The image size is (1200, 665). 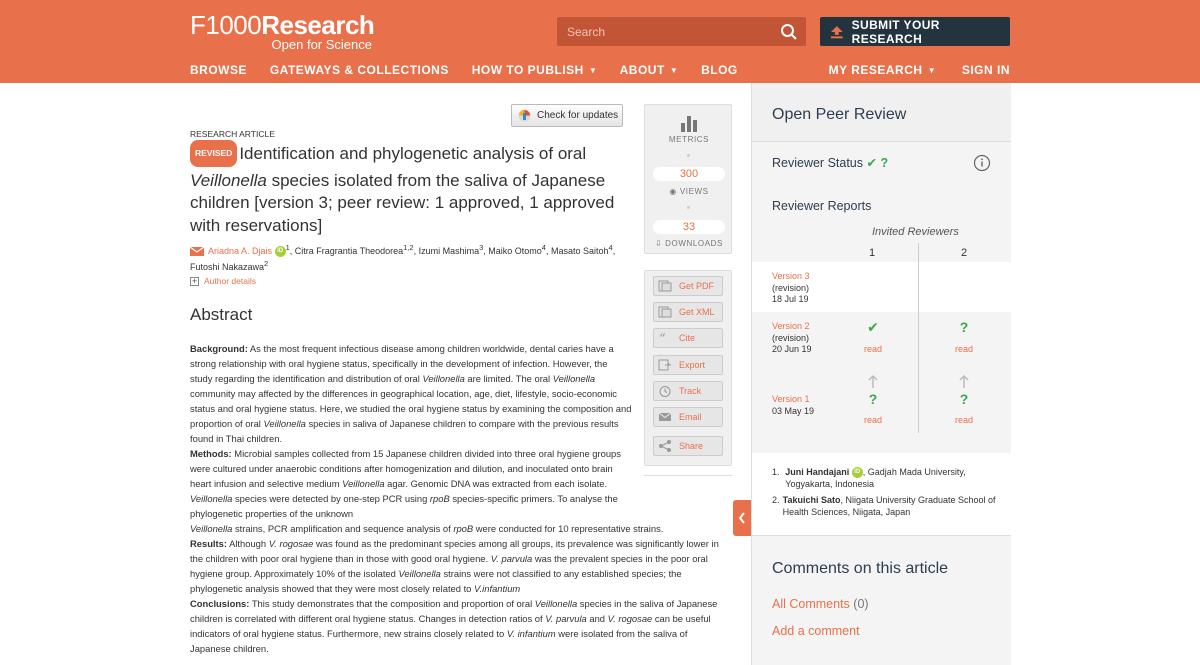 I want to click on reviewer-num: 1., so click(x=776, y=472).